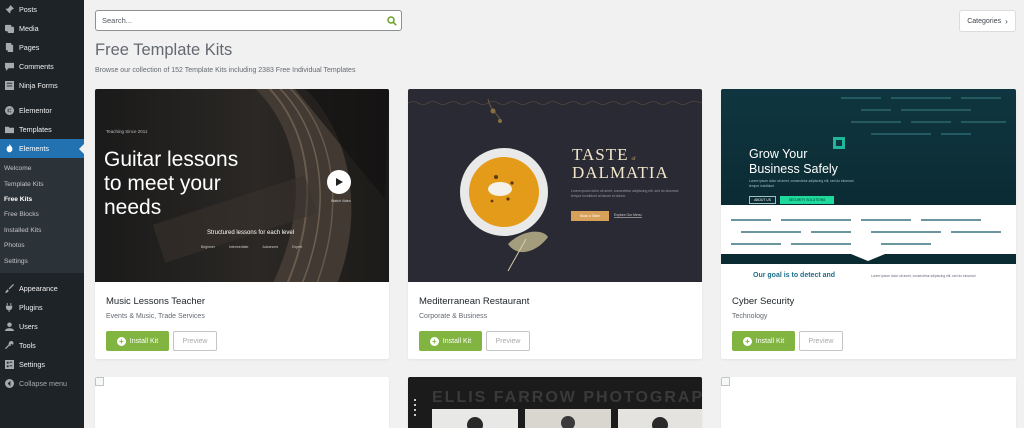 The height and width of the screenshot is (428, 1024). What do you see at coordinates (36, 66) in the screenshot?
I see `menu-item-label: Comments` at bounding box center [36, 66].